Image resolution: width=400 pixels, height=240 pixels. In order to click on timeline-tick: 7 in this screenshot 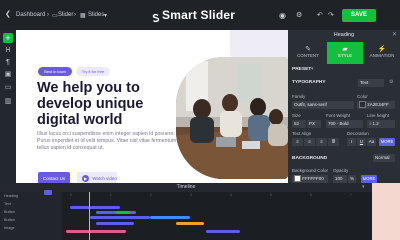, I will do `click(351, 195)`.